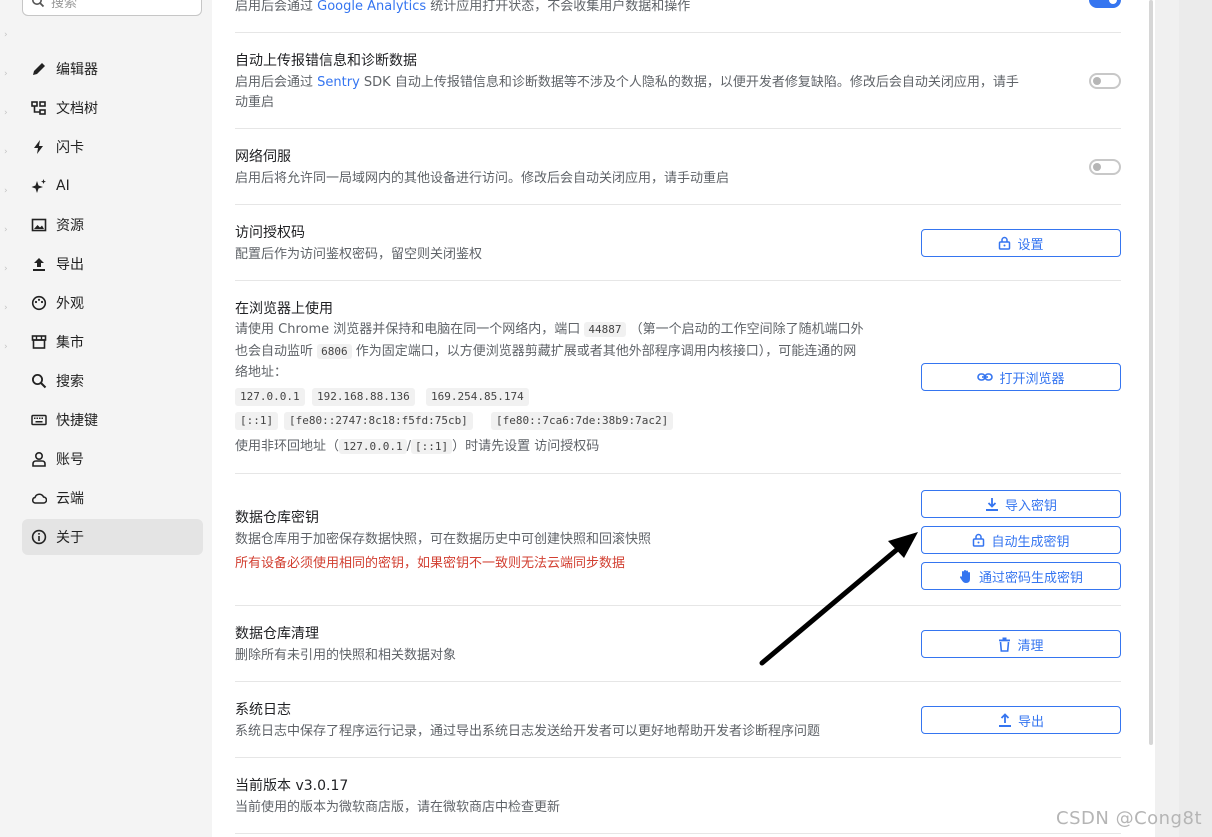 This screenshot has width=1212, height=837. What do you see at coordinates (1129, 818) in the screenshot?
I see `watermark: CSDN @Cong8t` at bounding box center [1129, 818].